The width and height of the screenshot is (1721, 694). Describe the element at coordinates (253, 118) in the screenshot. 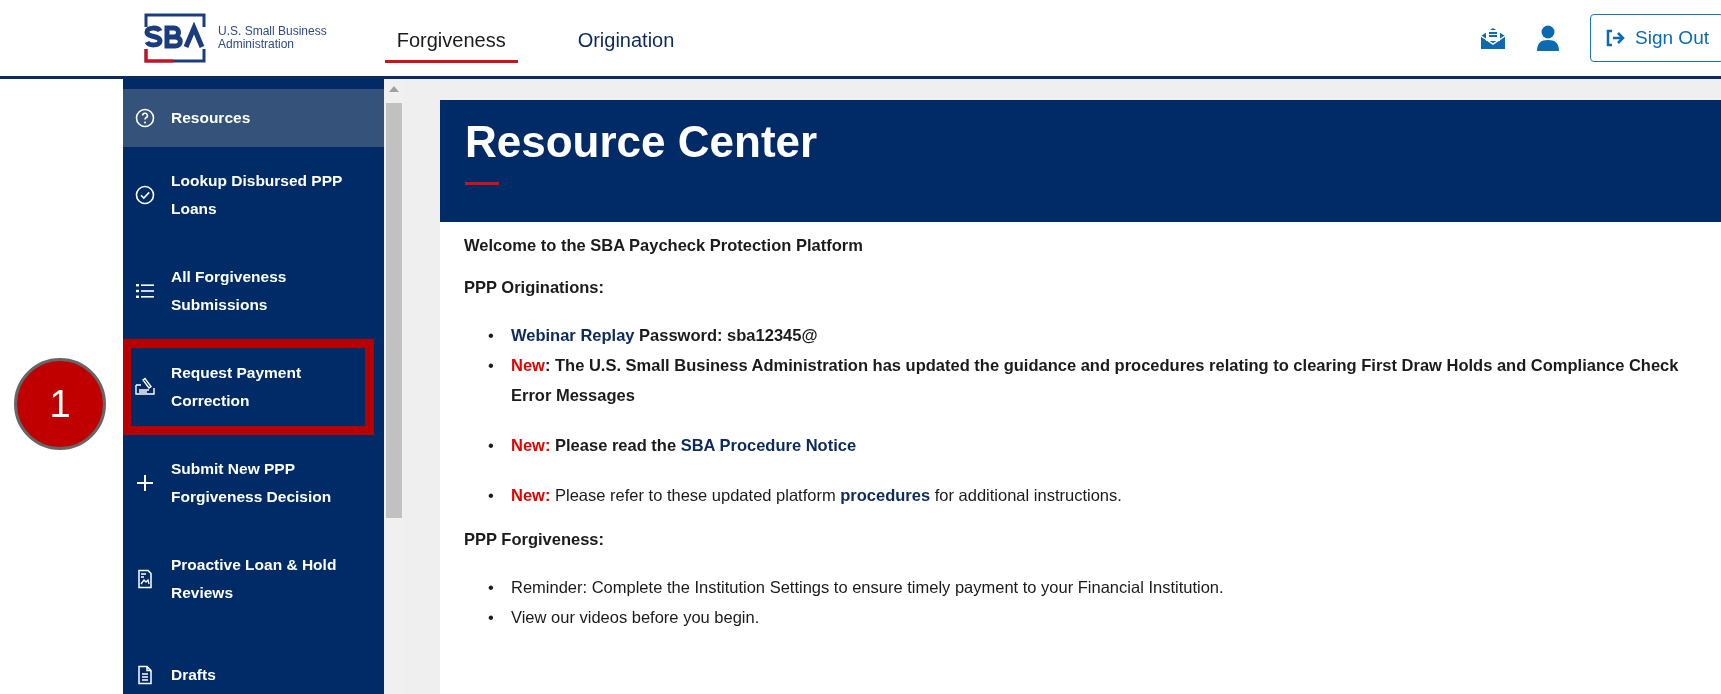

I see `sidebar-item: Resources` at that location.